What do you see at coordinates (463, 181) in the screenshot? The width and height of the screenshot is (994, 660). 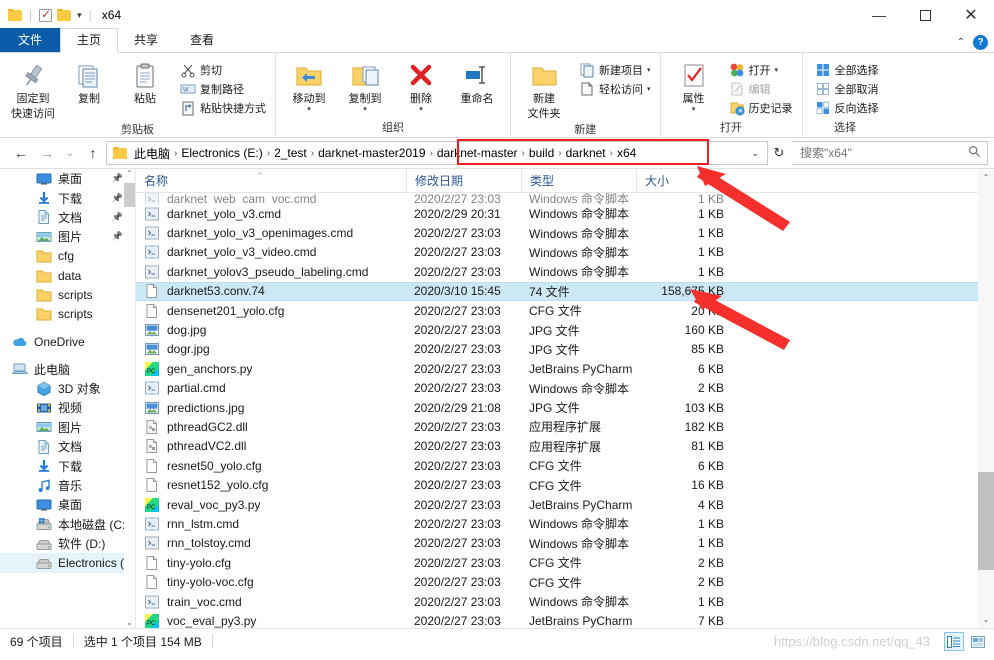 I see `column-header-date: 修改日期` at bounding box center [463, 181].